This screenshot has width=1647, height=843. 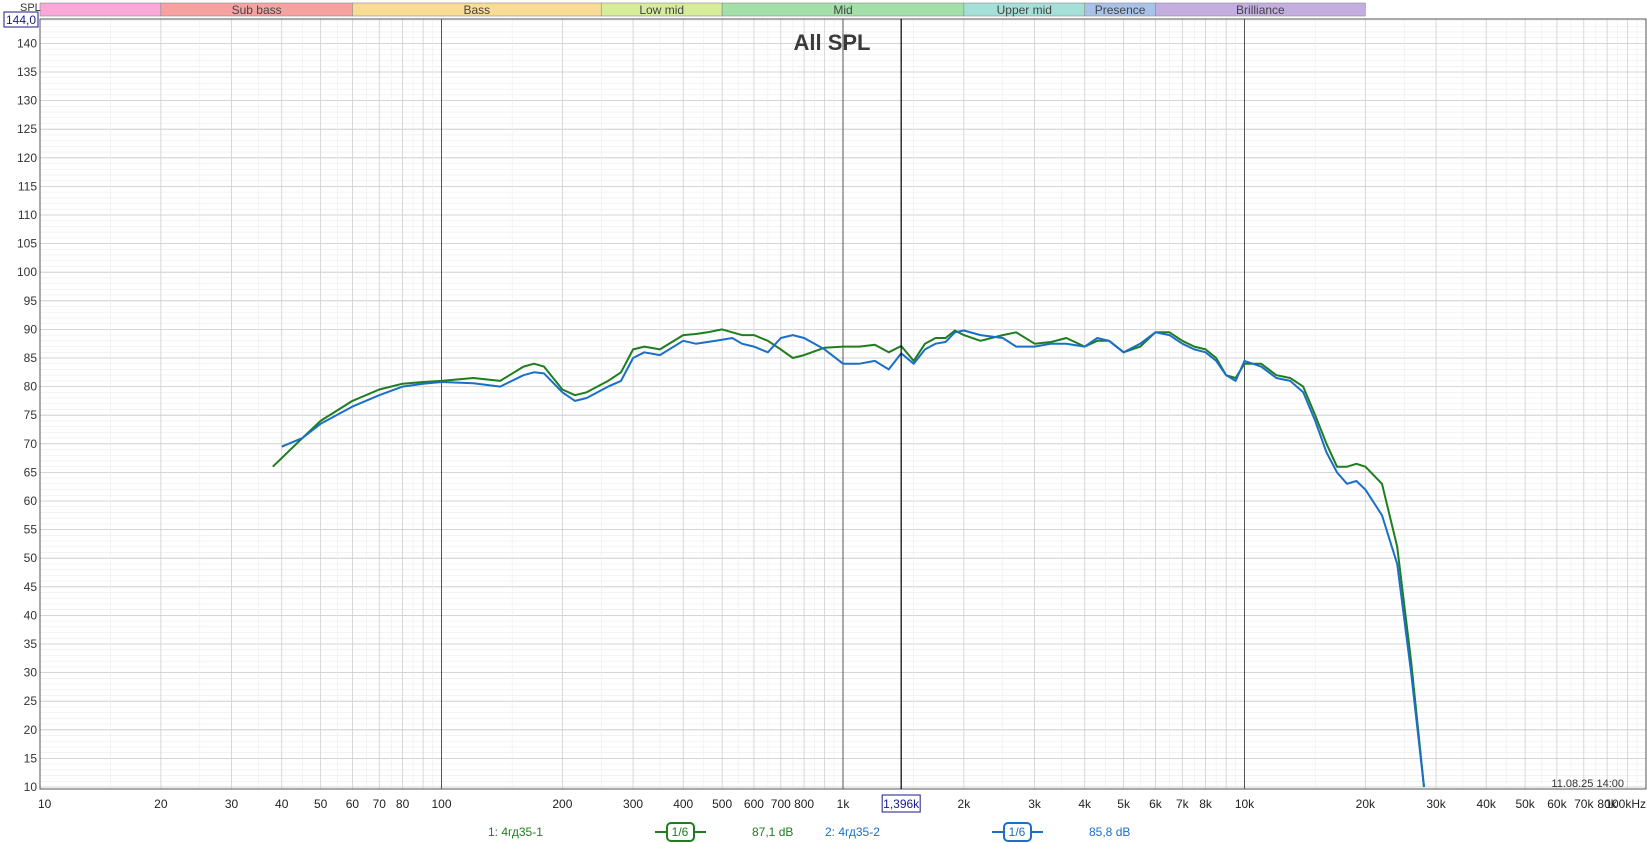 What do you see at coordinates (1366, 804) in the screenshot?
I see `x-tick-label: 20k` at bounding box center [1366, 804].